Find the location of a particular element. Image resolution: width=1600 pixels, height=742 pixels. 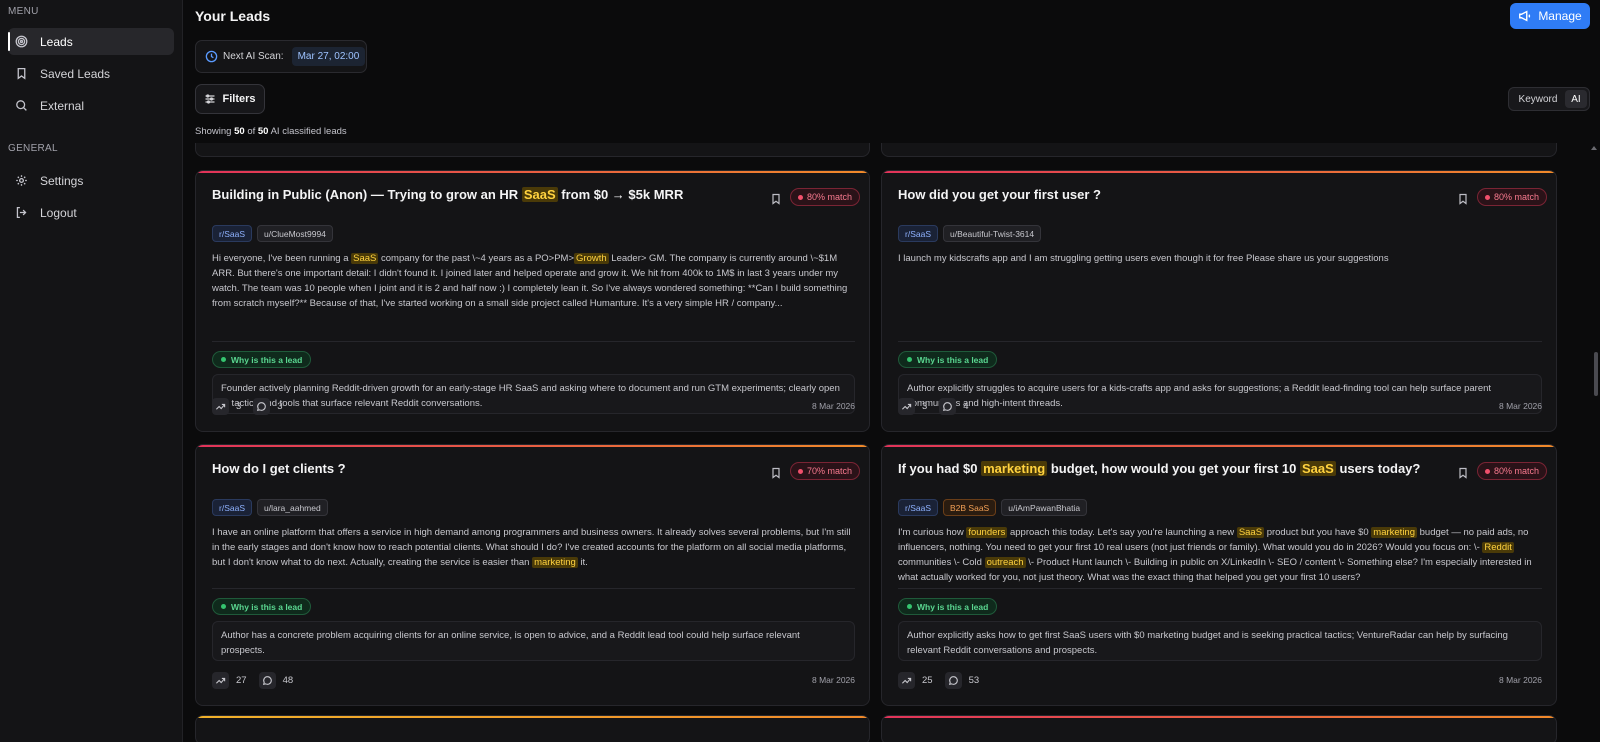

showing-prefix: Showing is located at coordinates (213, 131).